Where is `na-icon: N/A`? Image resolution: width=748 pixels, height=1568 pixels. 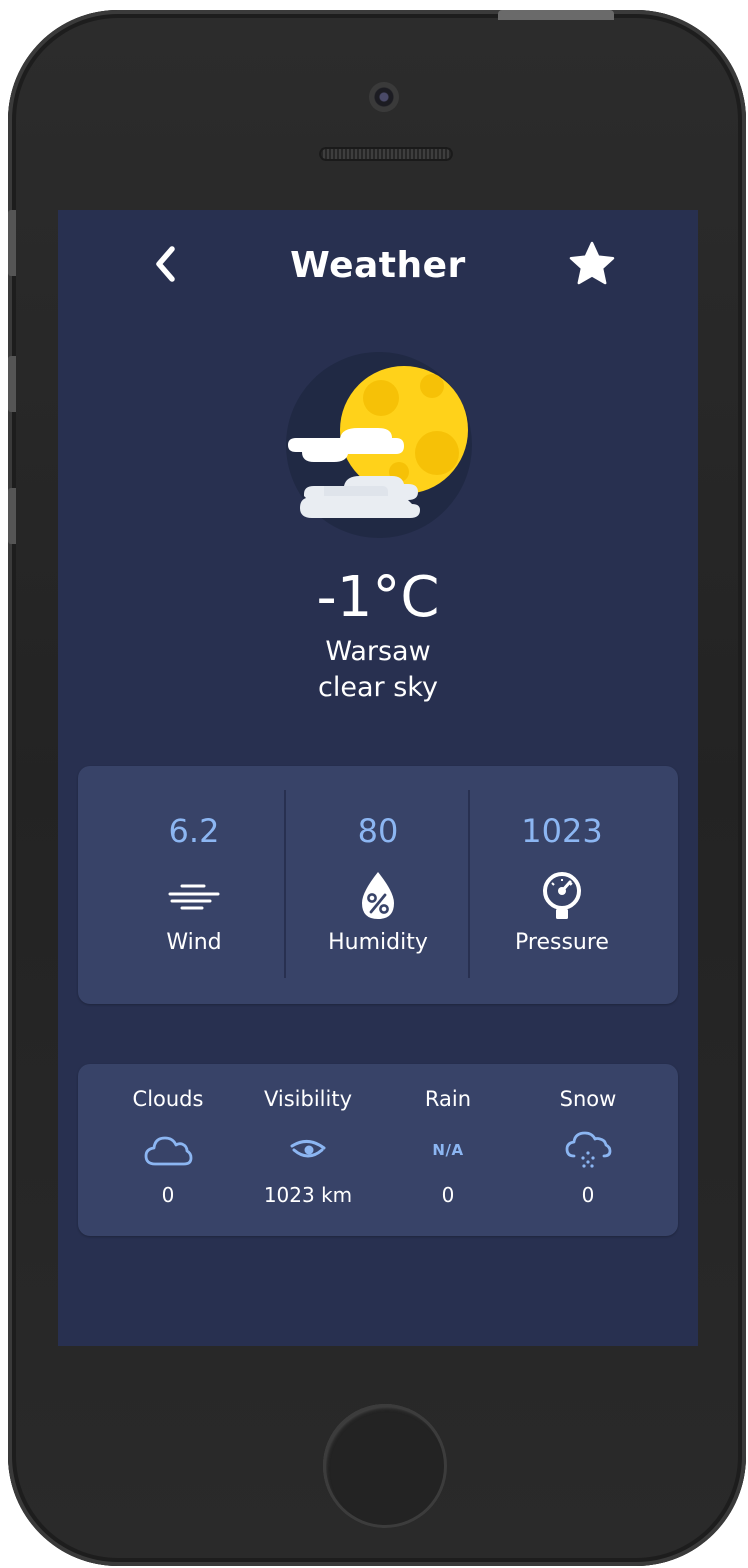 na-icon: N/A is located at coordinates (448, 1150).